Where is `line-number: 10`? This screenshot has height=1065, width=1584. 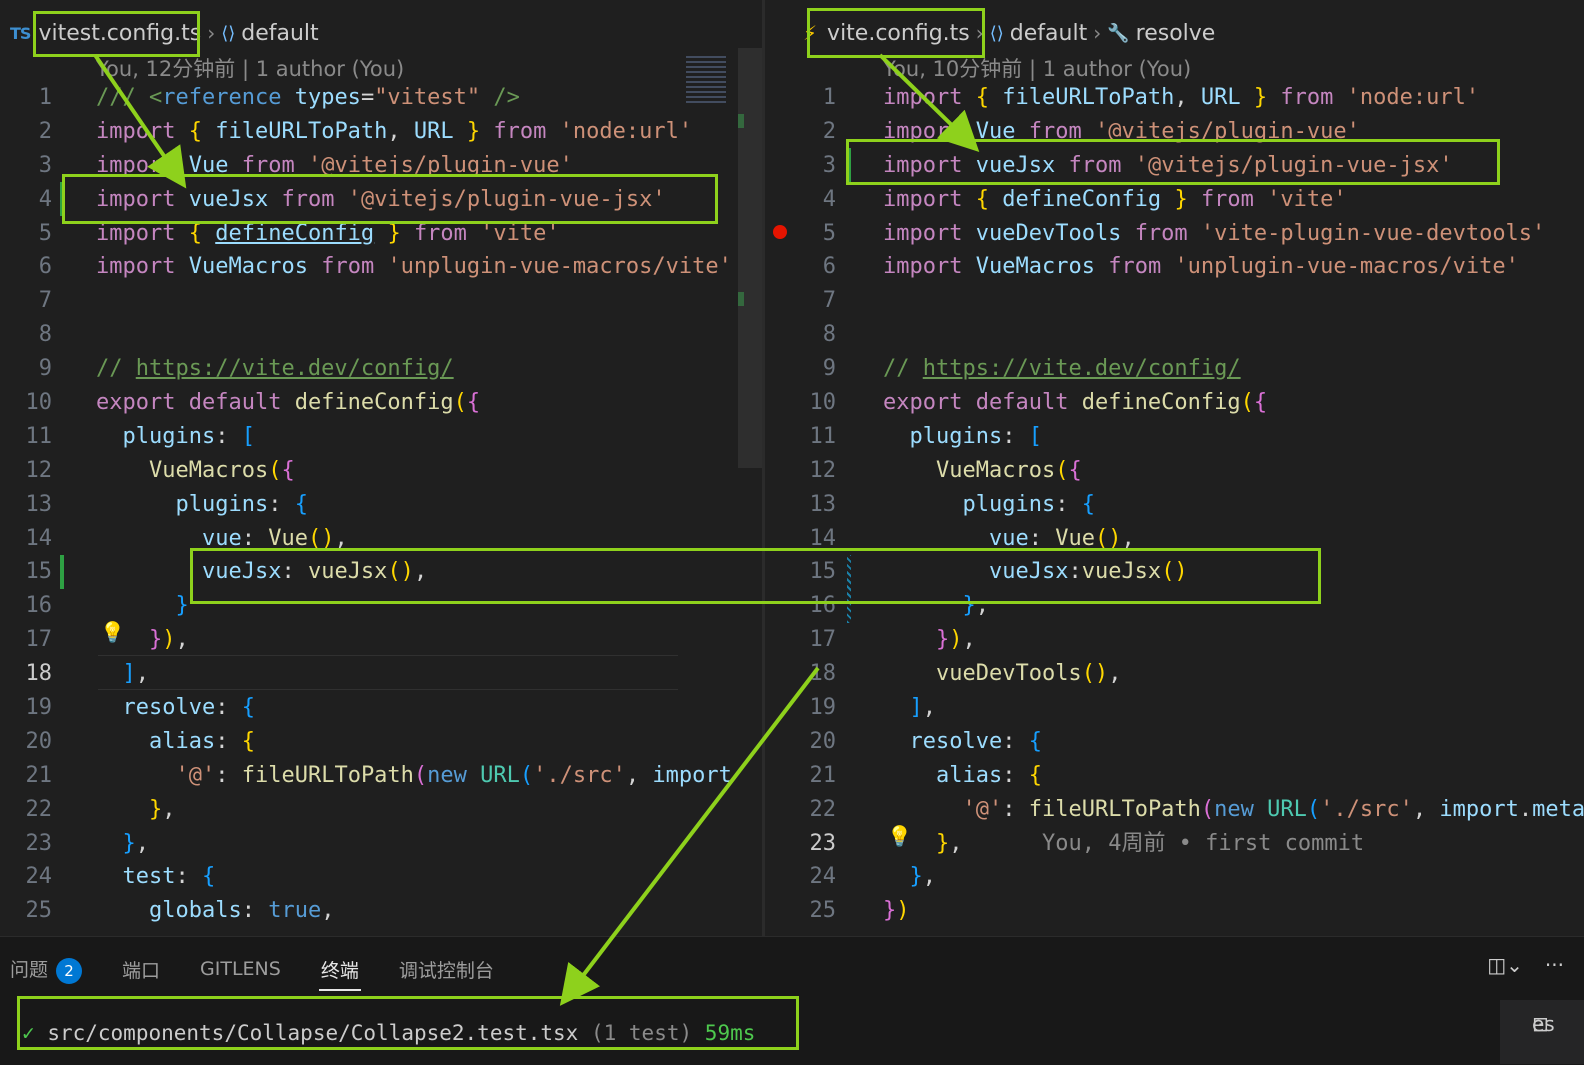
line-number: 10 is located at coordinates (26, 403).